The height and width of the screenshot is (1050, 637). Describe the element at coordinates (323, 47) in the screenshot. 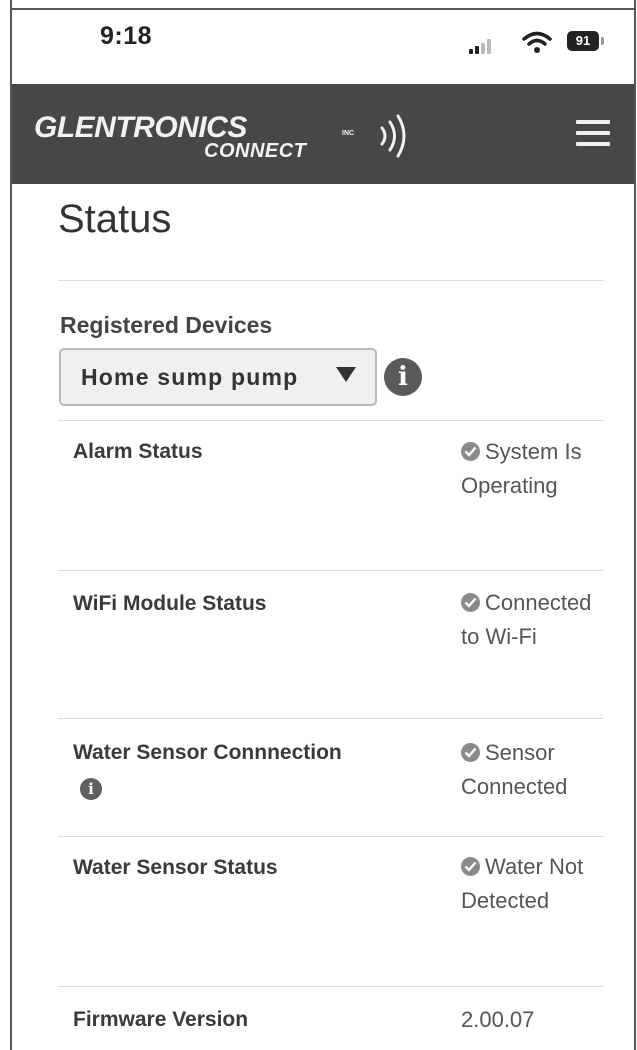

I see `status-bar: 9:18 91` at that location.